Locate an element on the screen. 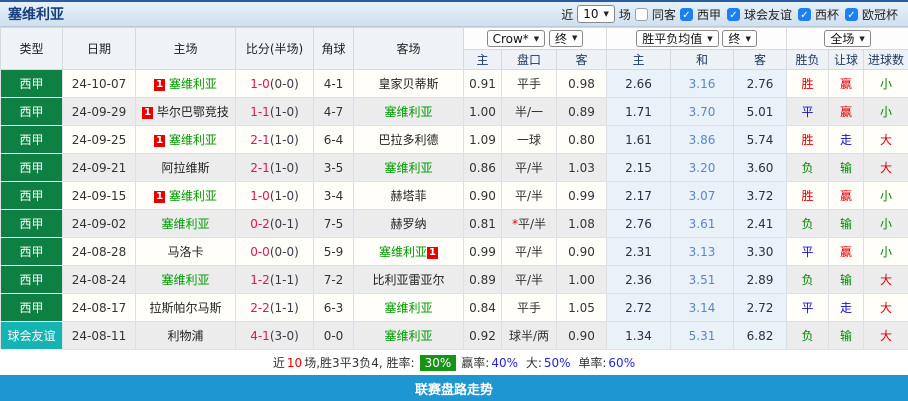  league-type-label: 西甲 is located at coordinates (31, 252).